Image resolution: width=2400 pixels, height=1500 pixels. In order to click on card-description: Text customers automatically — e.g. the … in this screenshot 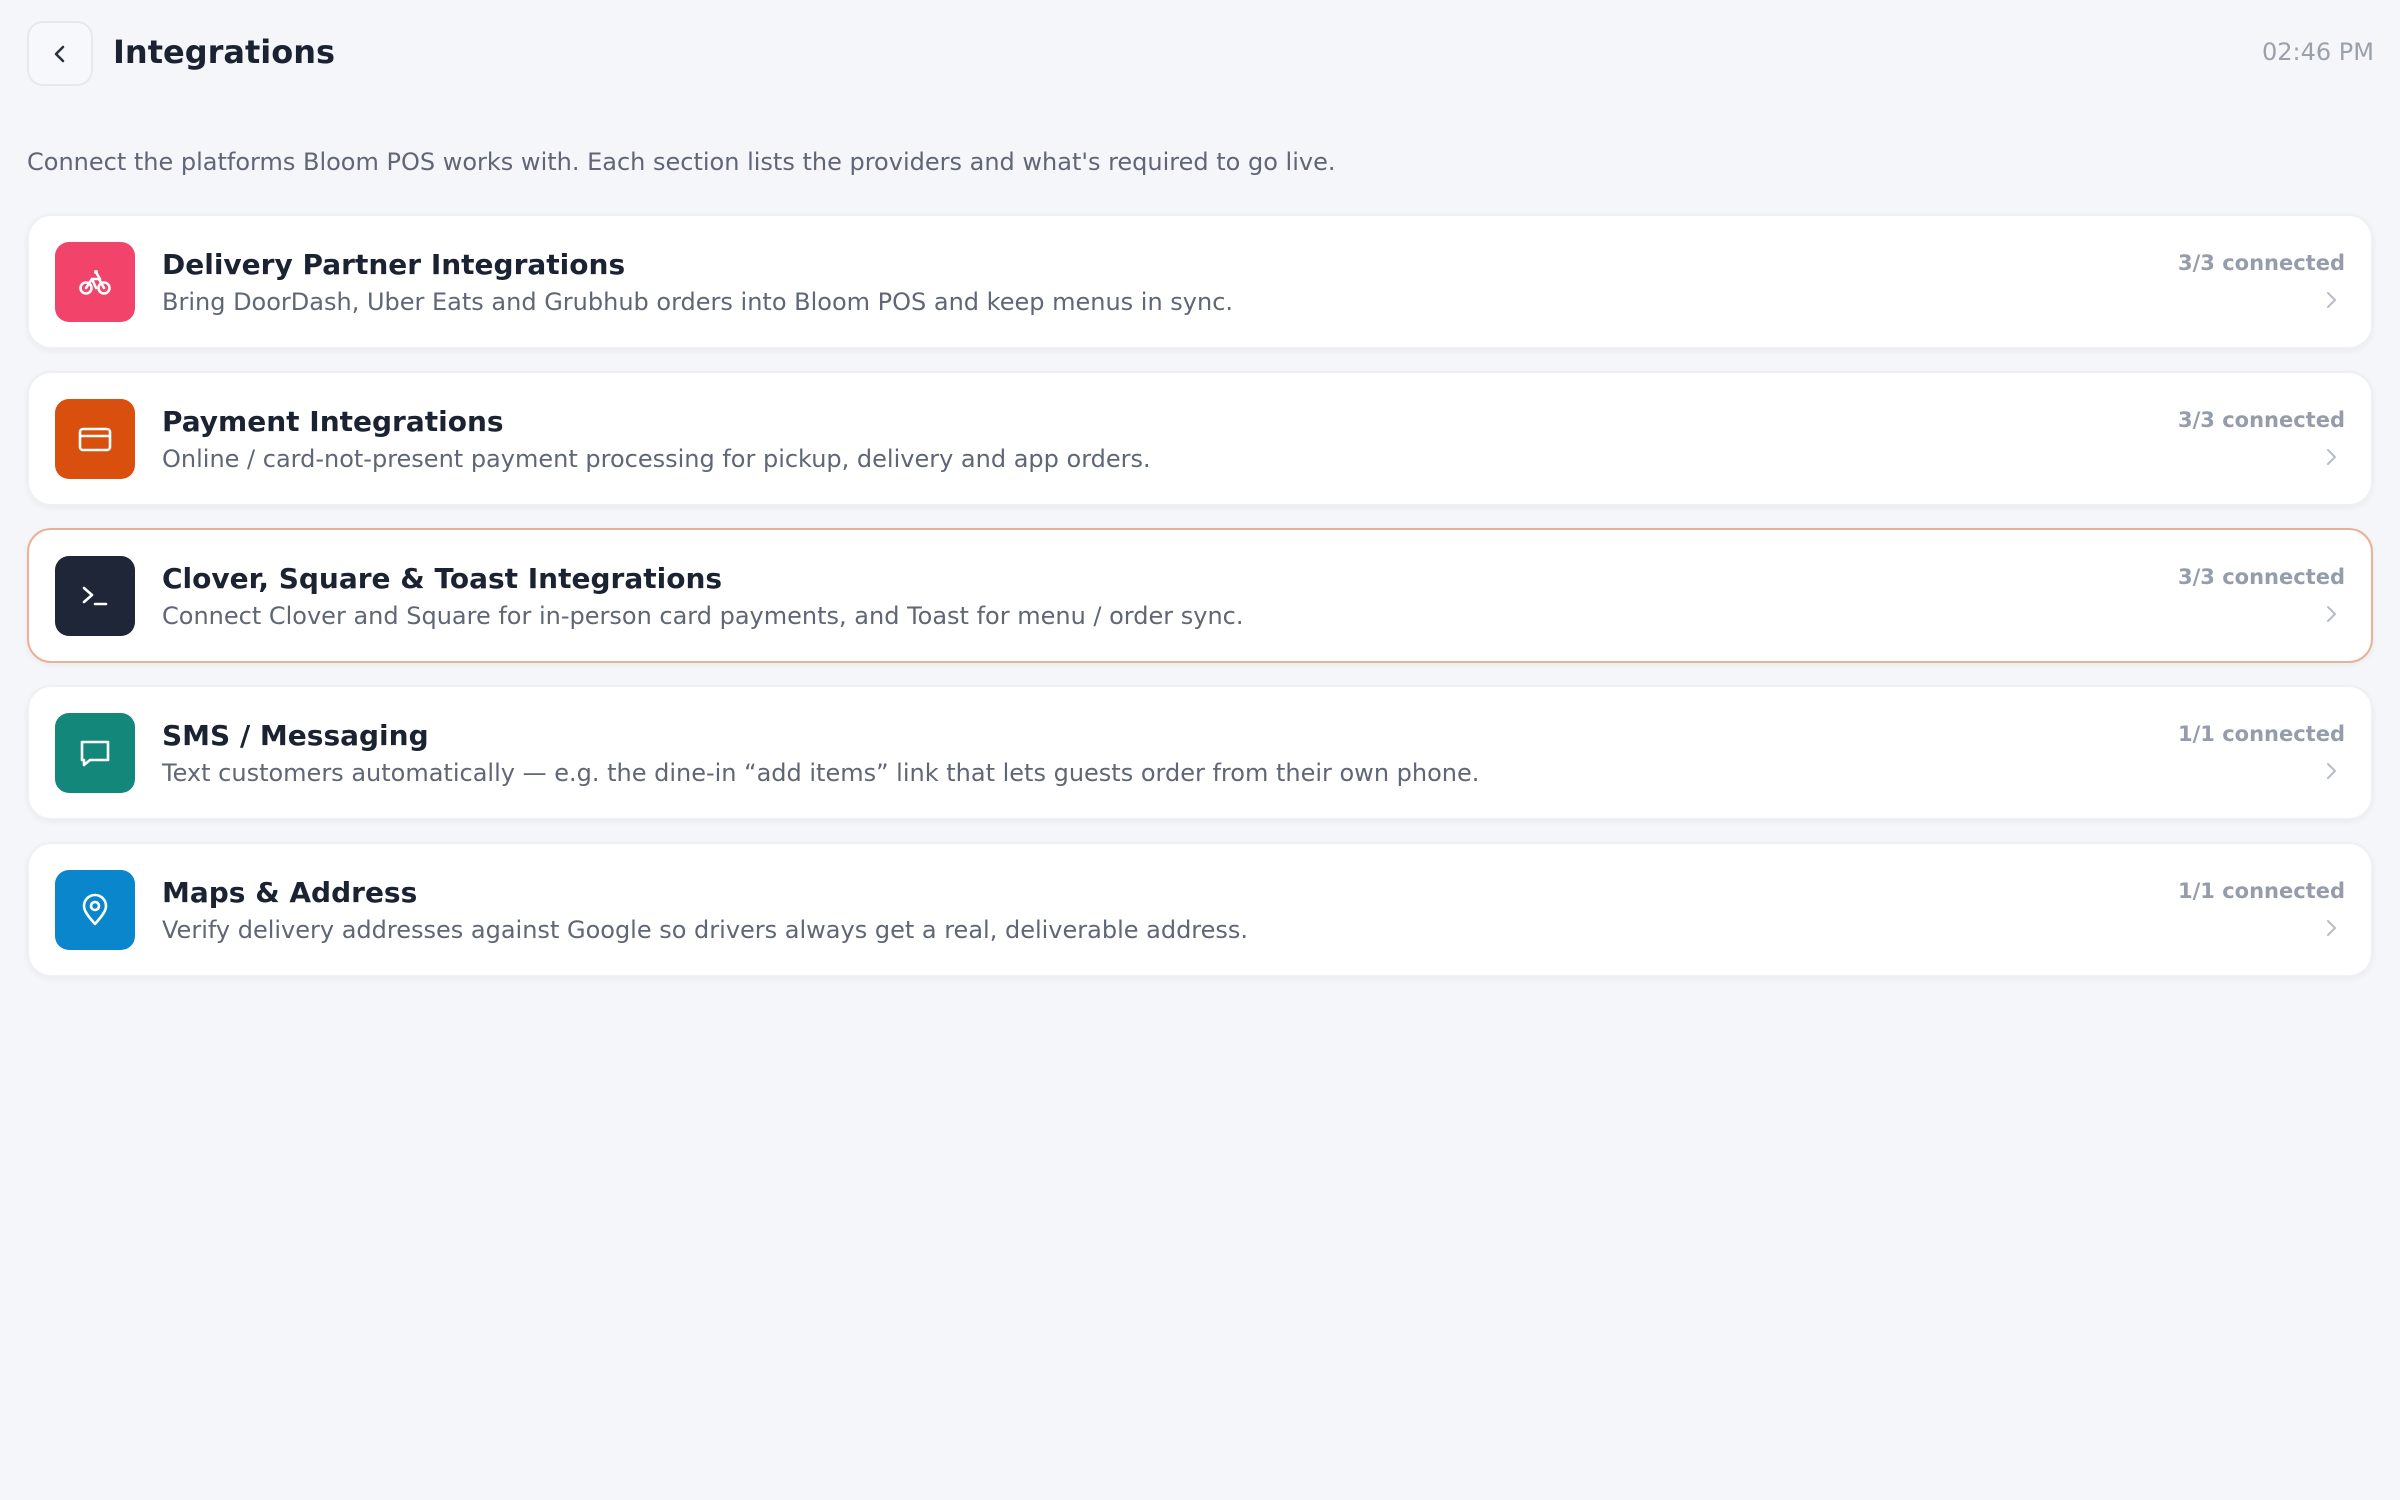, I will do `click(821, 773)`.